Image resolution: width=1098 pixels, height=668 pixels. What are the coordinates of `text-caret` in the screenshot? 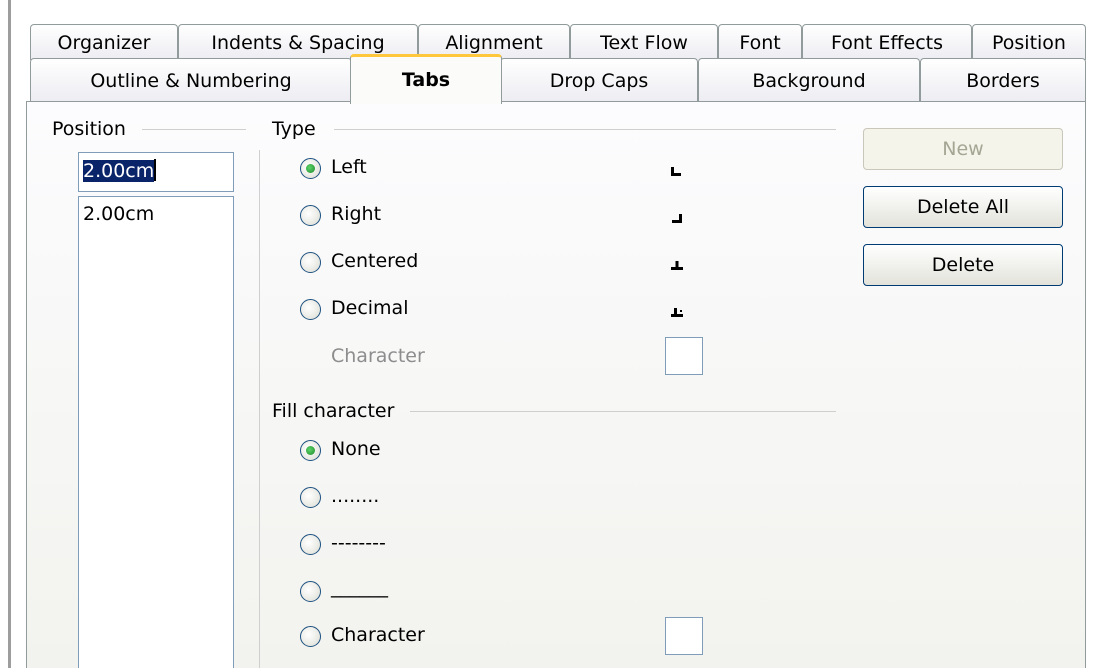 It's located at (155, 170).